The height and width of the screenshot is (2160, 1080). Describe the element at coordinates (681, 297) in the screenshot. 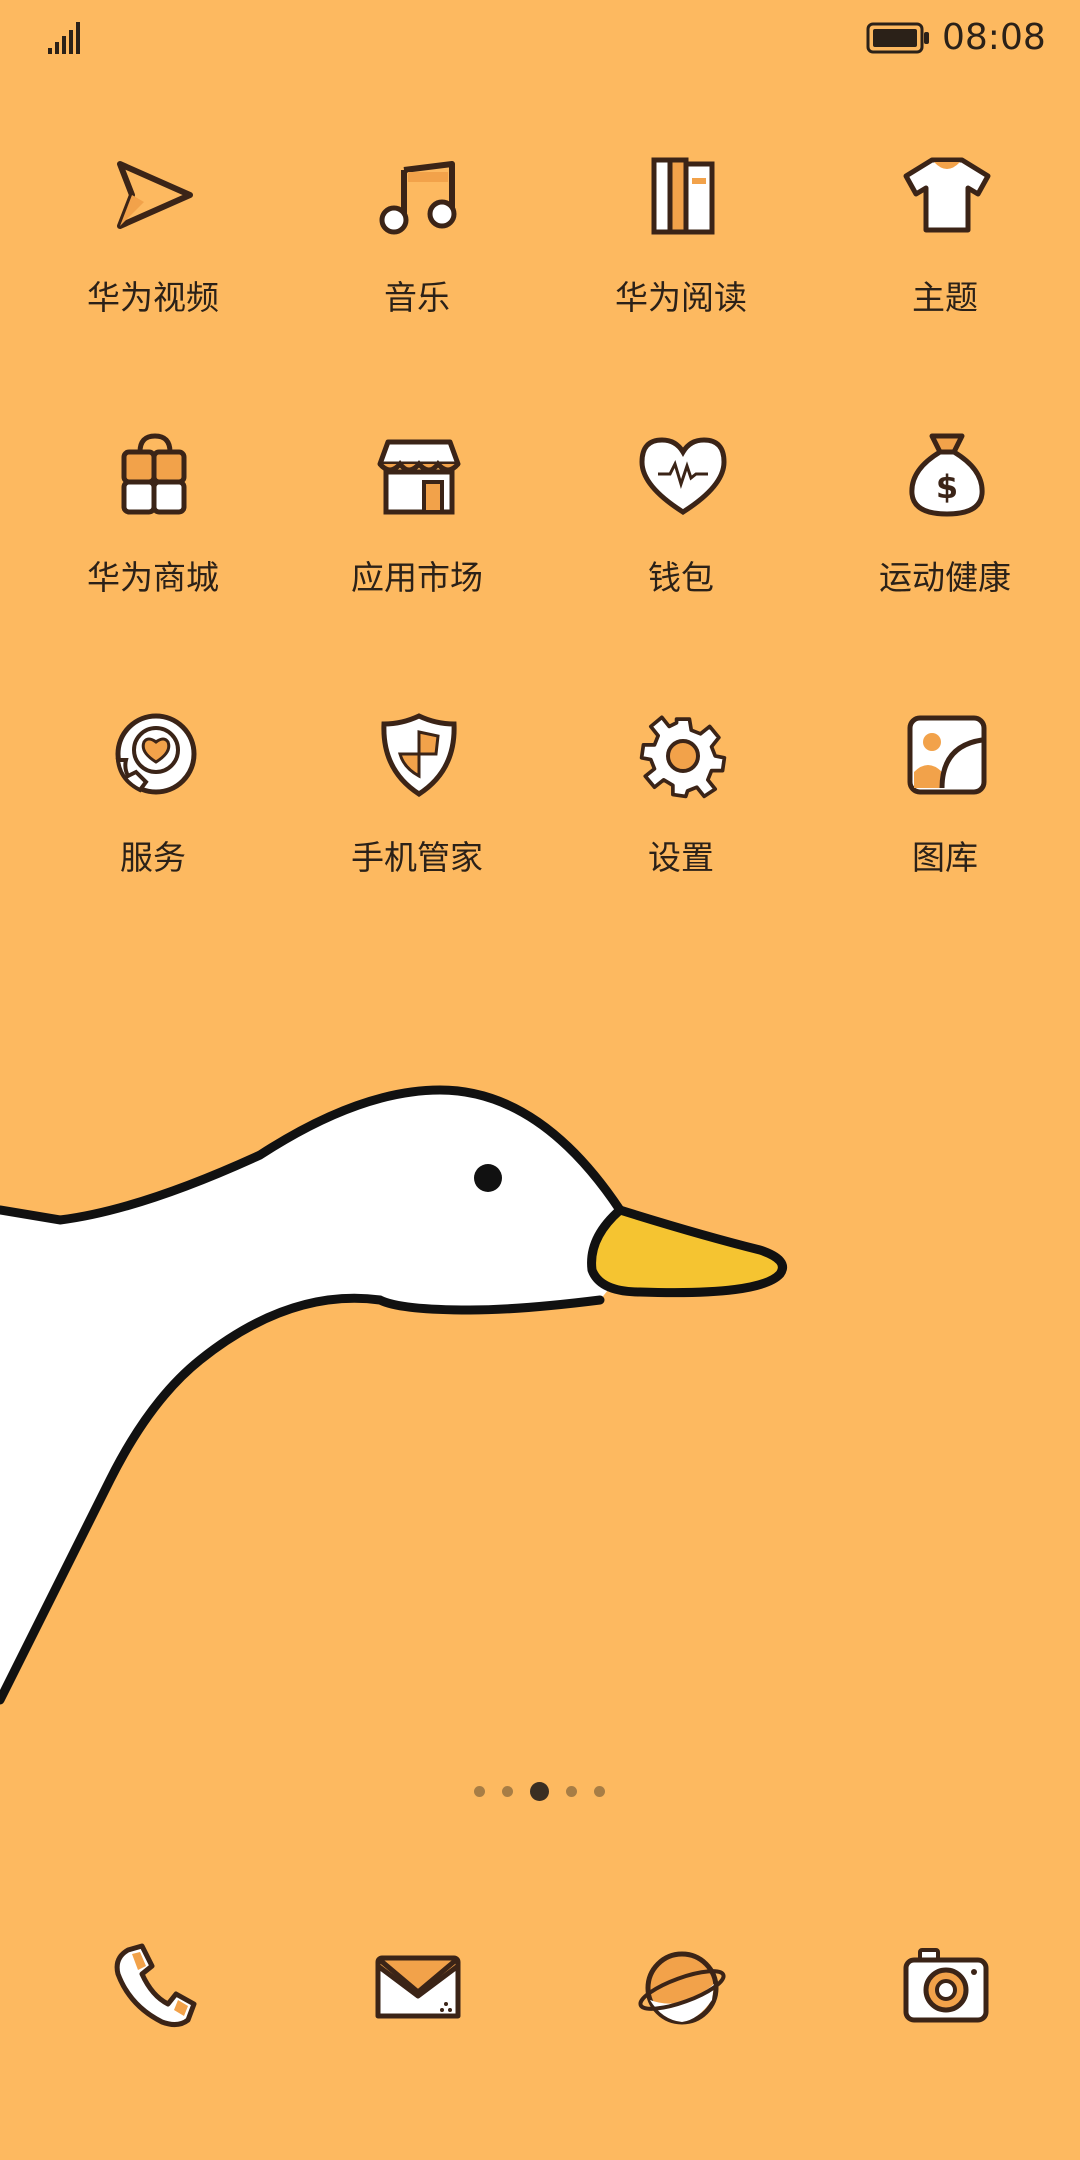

I see `app-label: 华为阅读` at that location.